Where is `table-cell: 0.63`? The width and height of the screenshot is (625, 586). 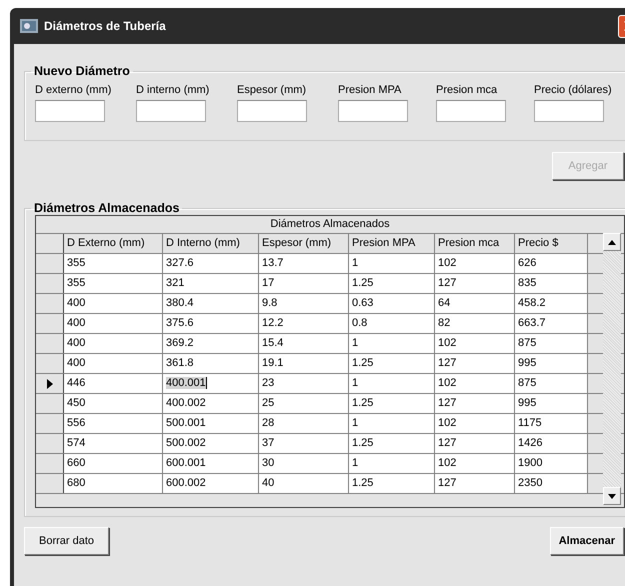 table-cell: 0.63 is located at coordinates (363, 303).